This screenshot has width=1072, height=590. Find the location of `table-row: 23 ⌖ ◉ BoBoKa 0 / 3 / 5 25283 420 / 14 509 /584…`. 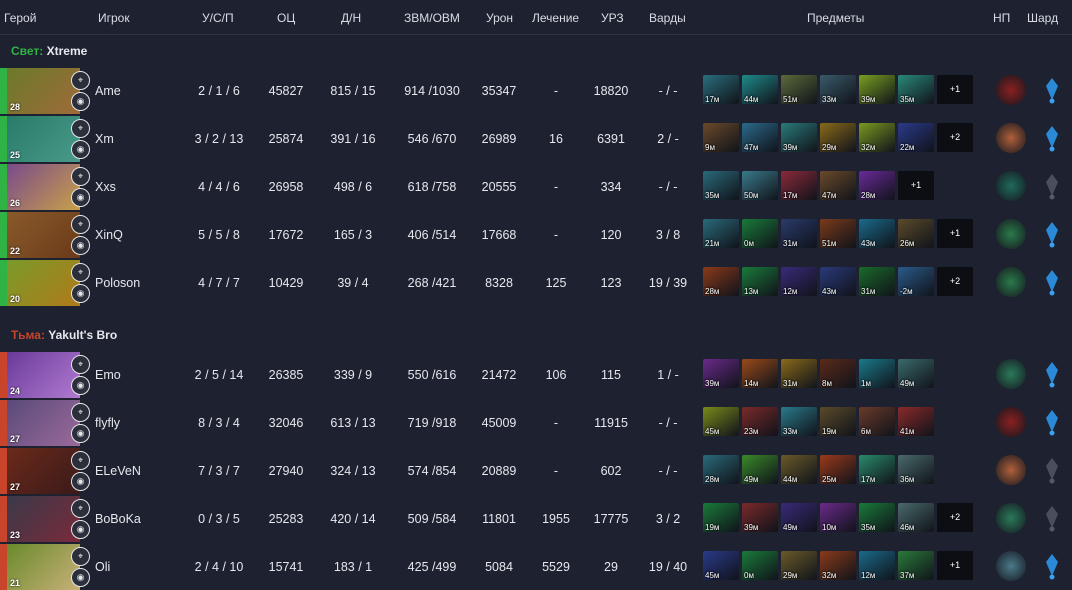

table-row: 23 ⌖ ◉ BoBoKa 0 / 3 / 5 25283 420 / 14 509 /584… is located at coordinates (536, 519).